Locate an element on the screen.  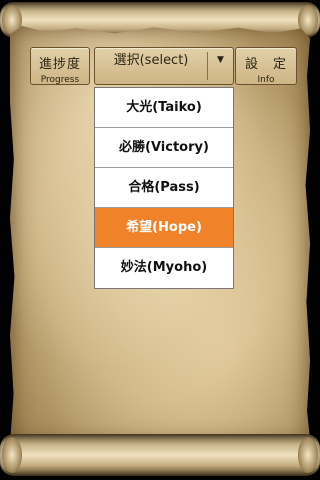
option-pass: 合格(Pass) is located at coordinates (164, 188).